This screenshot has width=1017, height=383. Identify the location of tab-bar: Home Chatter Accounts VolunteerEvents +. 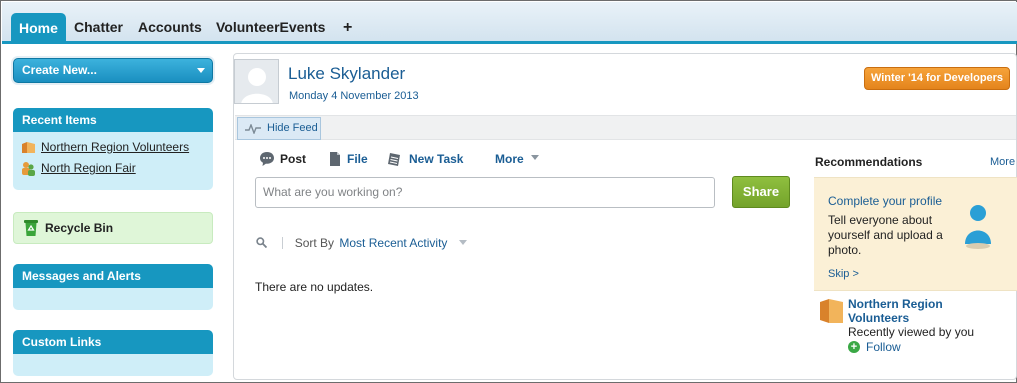
(509, 23).